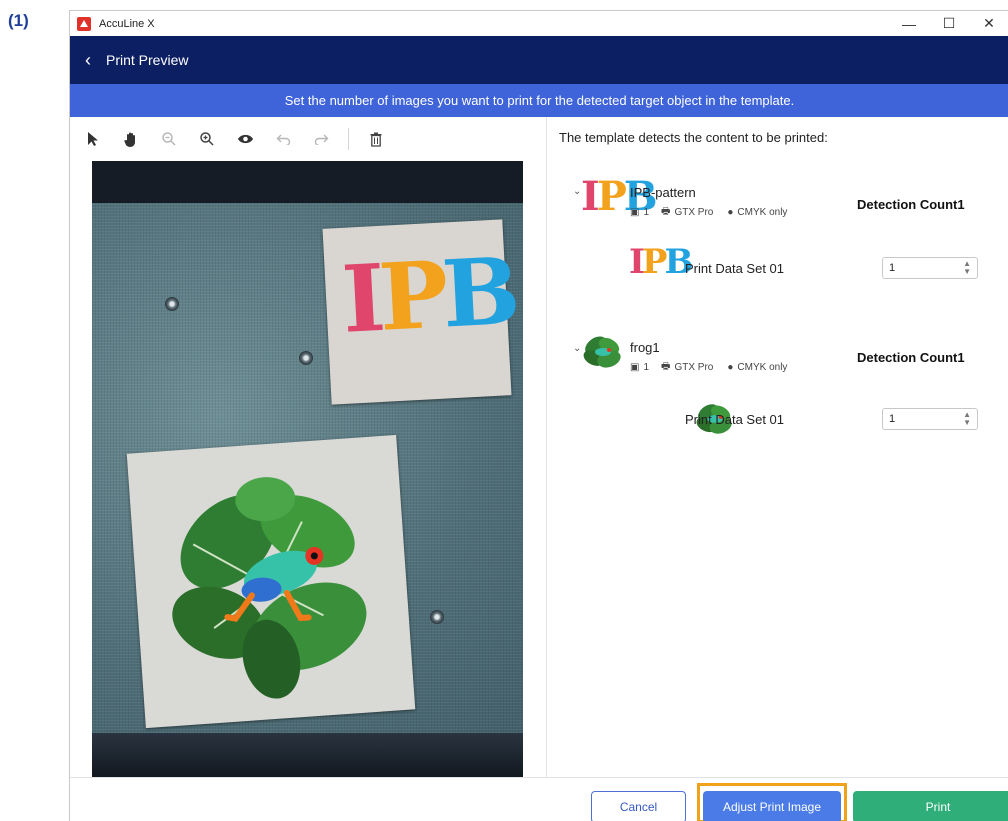 This screenshot has width=1008, height=821. What do you see at coordinates (361, 299) in the screenshot?
I see `ipb-letter-i: I` at bounding box center [361, 299].